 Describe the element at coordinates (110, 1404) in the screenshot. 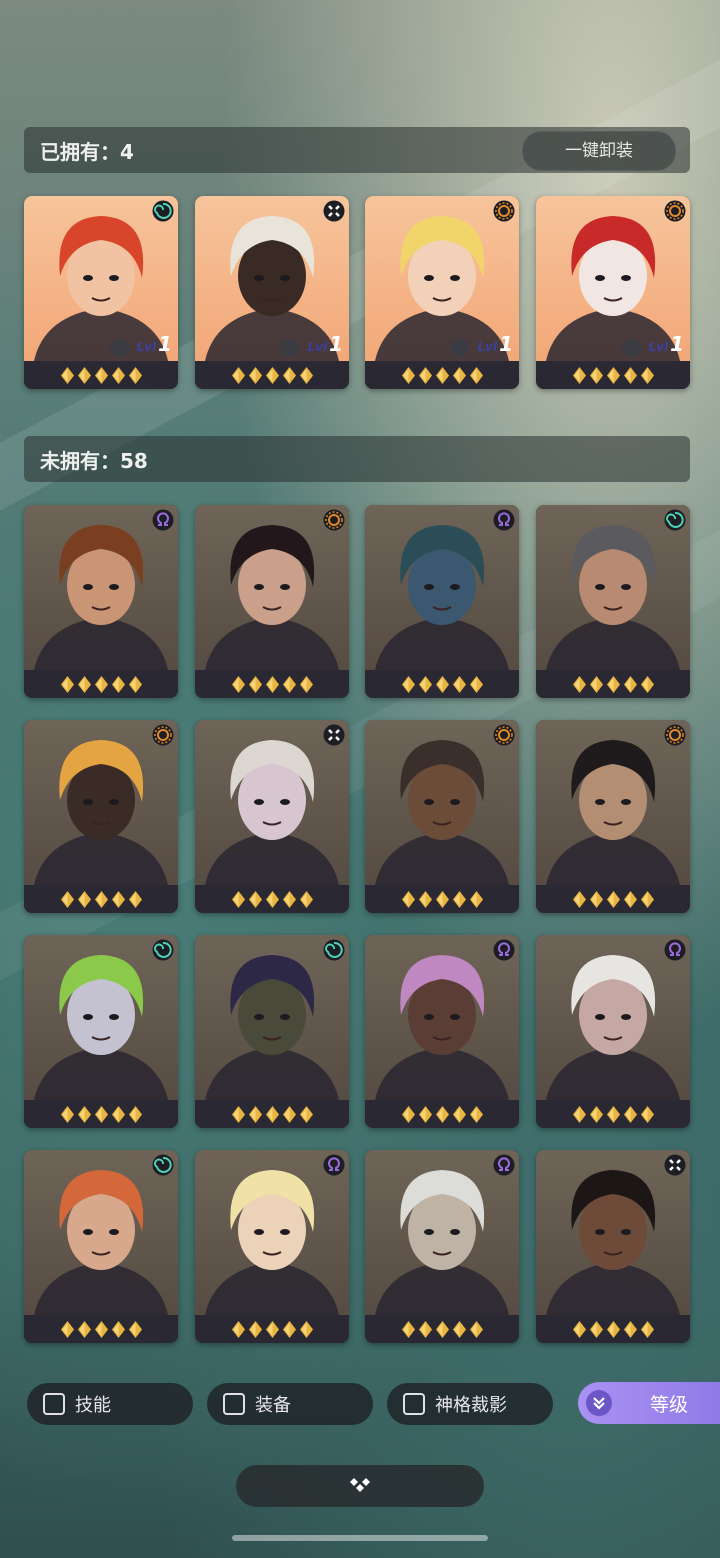

I see `filter-skill: 技能` at that location.